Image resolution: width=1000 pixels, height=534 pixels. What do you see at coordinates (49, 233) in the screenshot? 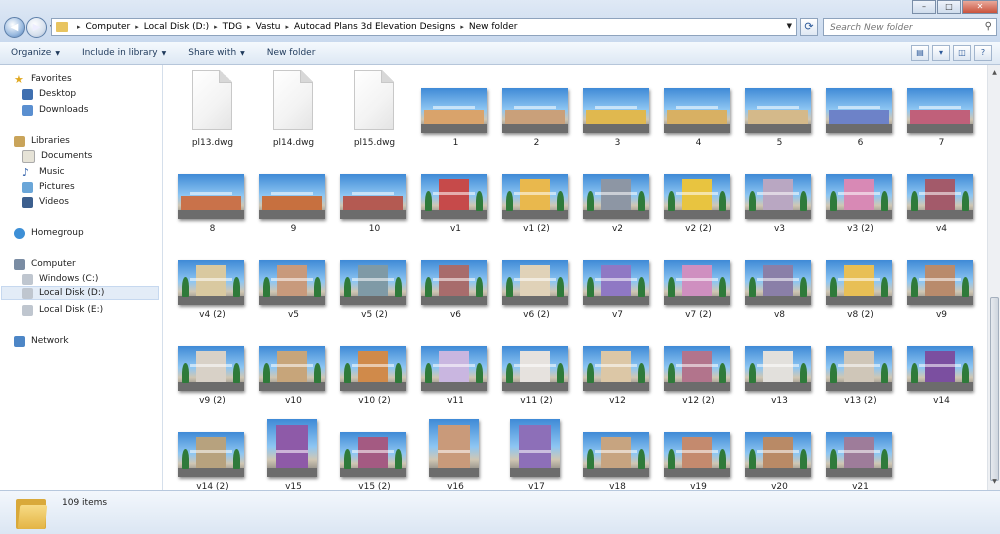
I see `sidebar-item-homegroup: Homegroup` at bounding box center [49, 233].